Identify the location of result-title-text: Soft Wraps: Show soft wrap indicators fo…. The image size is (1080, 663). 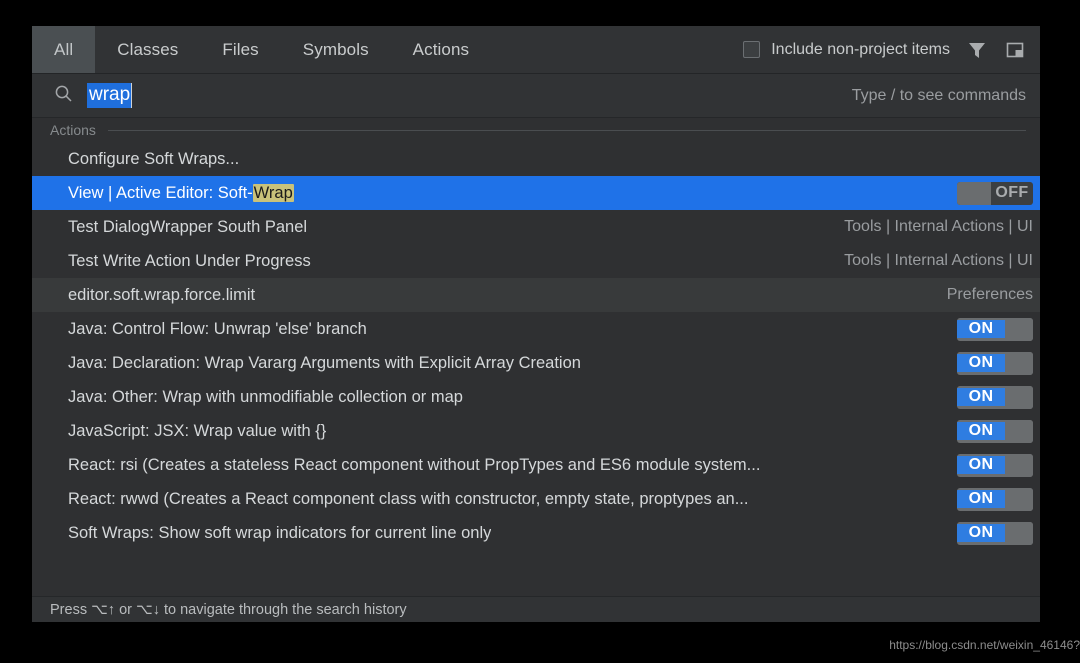
(280, 532).